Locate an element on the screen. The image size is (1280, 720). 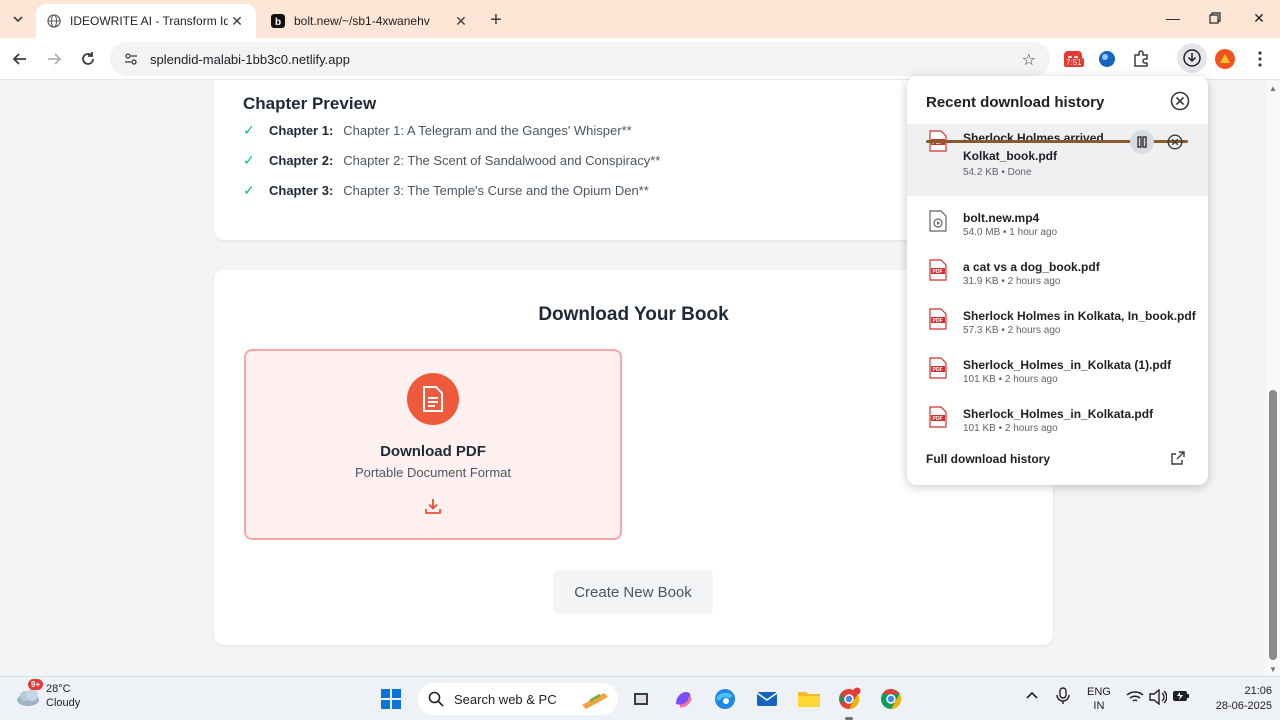
pause-button is located at coordinates (1142, 142).